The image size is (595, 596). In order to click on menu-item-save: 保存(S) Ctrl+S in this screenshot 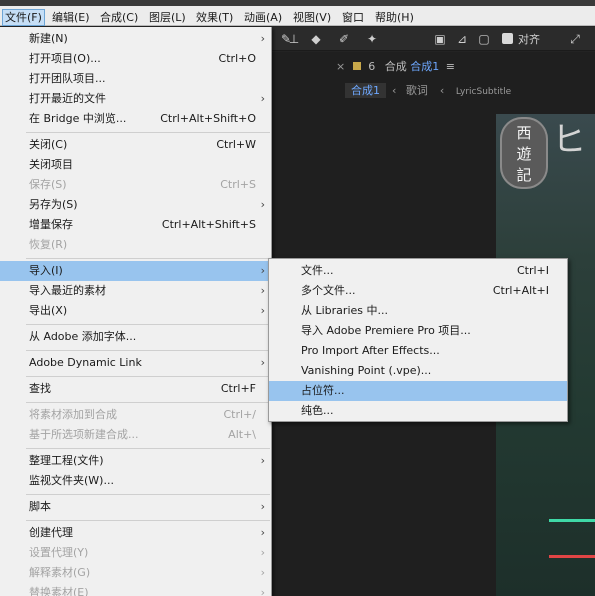, I will do `click(136, 185)`.